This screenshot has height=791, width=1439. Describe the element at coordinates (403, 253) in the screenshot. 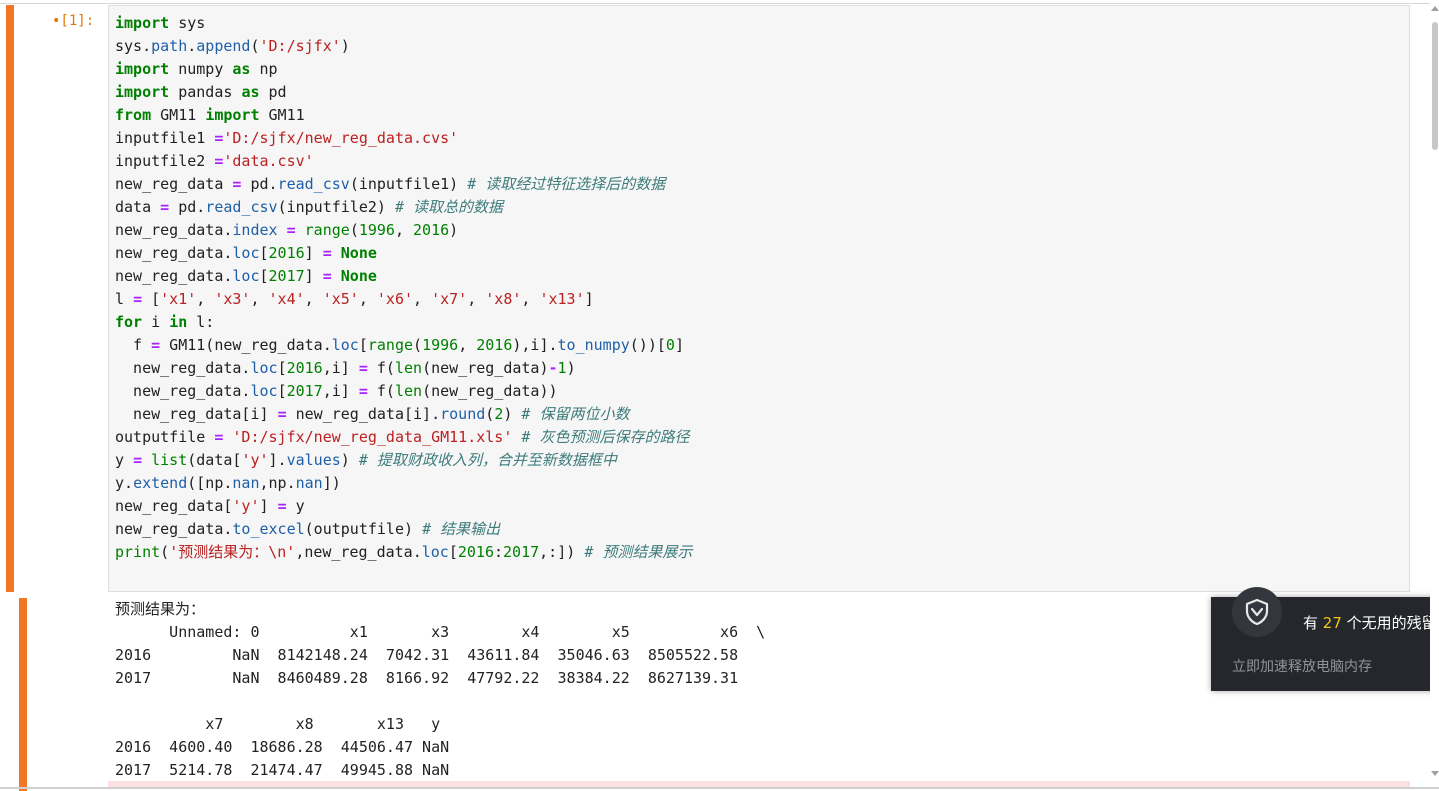

I see `code-line: new_reg_data.loc[2016] = None` at that location.